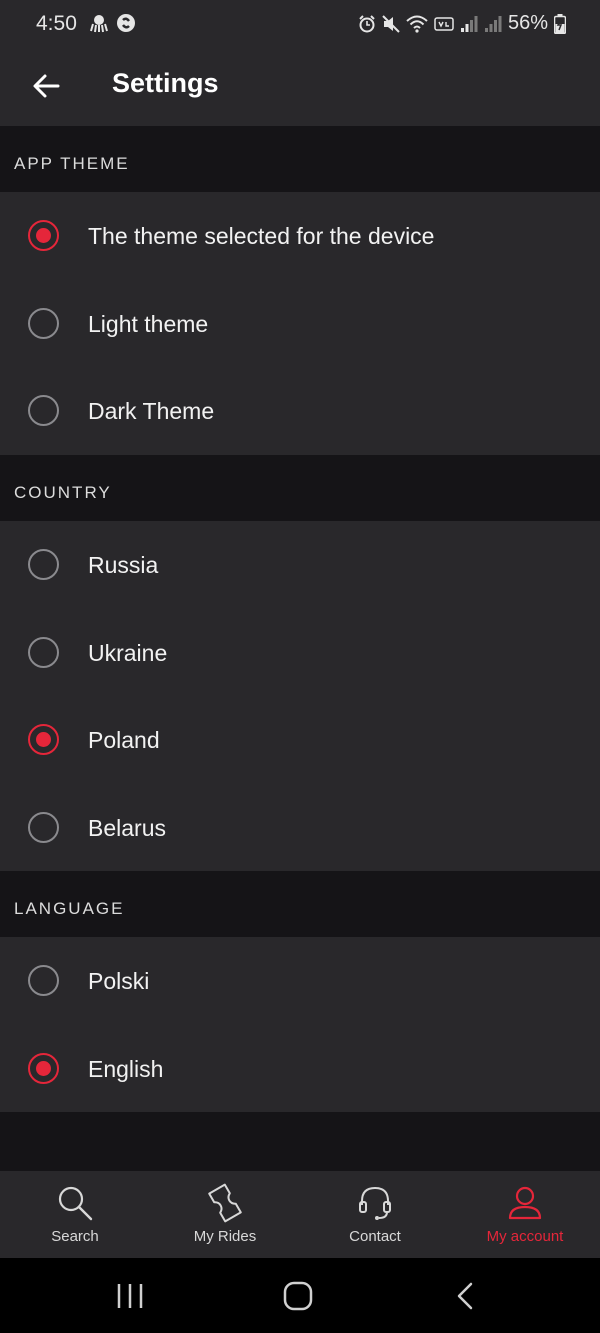  I want to click on battery-percent: 56%, so click(527, 23).